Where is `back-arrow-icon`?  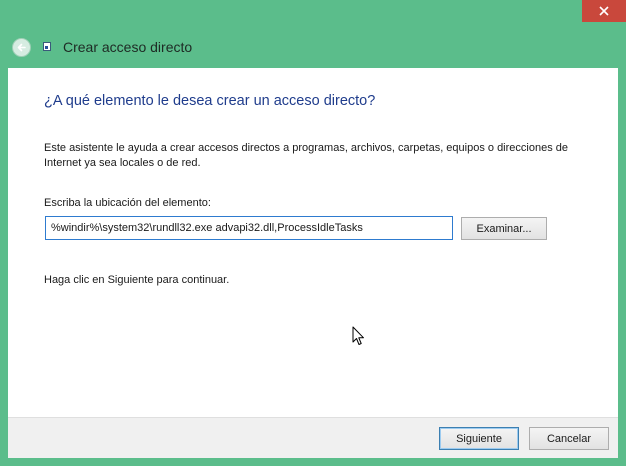
back-arrow-icon is located at coordinates (21, 47).